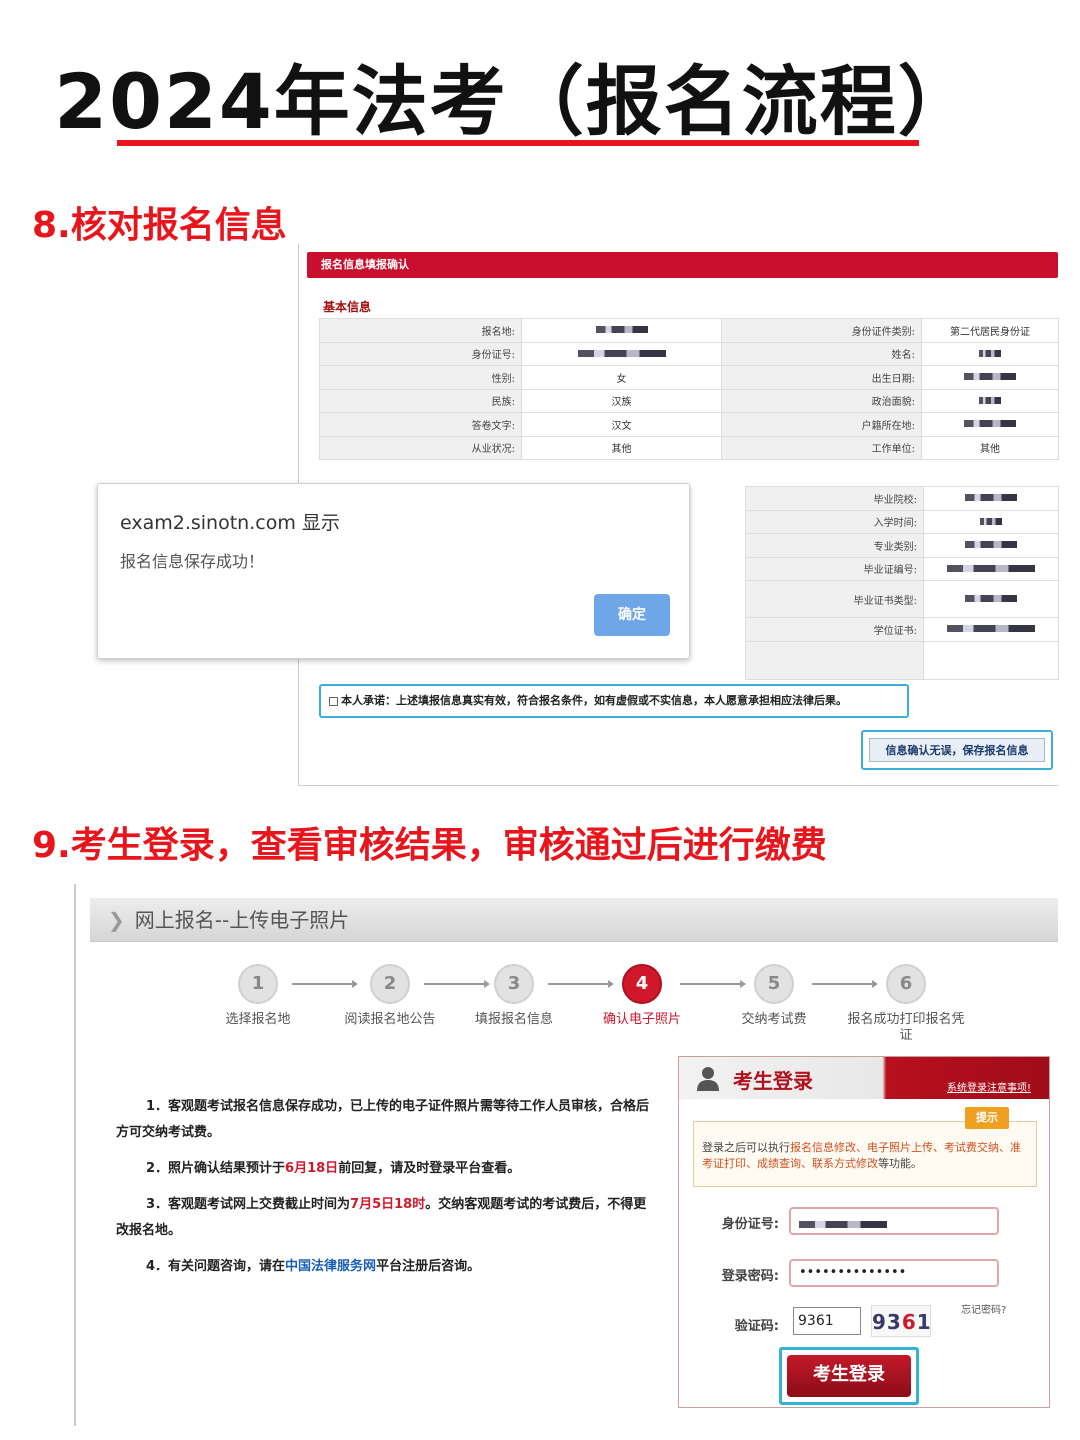  What do you see at coordinates (632, 615) in the screenshot?
I see `dialog-ok-button: 确定` at bounding box center [632, 615].